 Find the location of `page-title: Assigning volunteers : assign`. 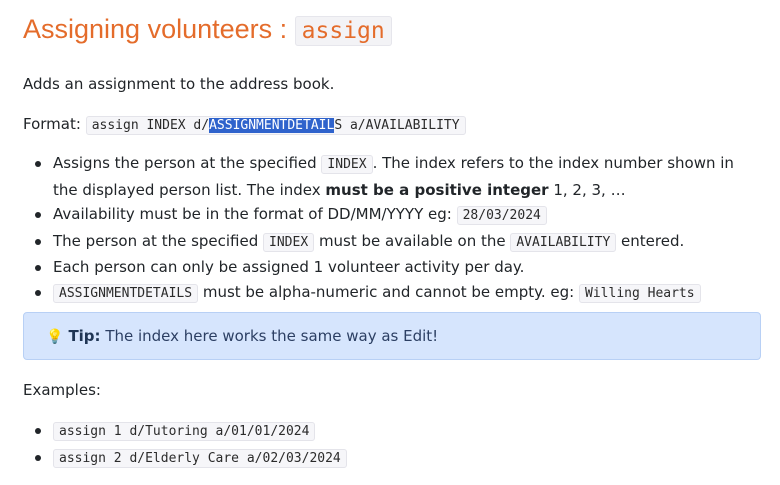

page-title: Assigning volunteers : assign is located at coordinates (207, 30).